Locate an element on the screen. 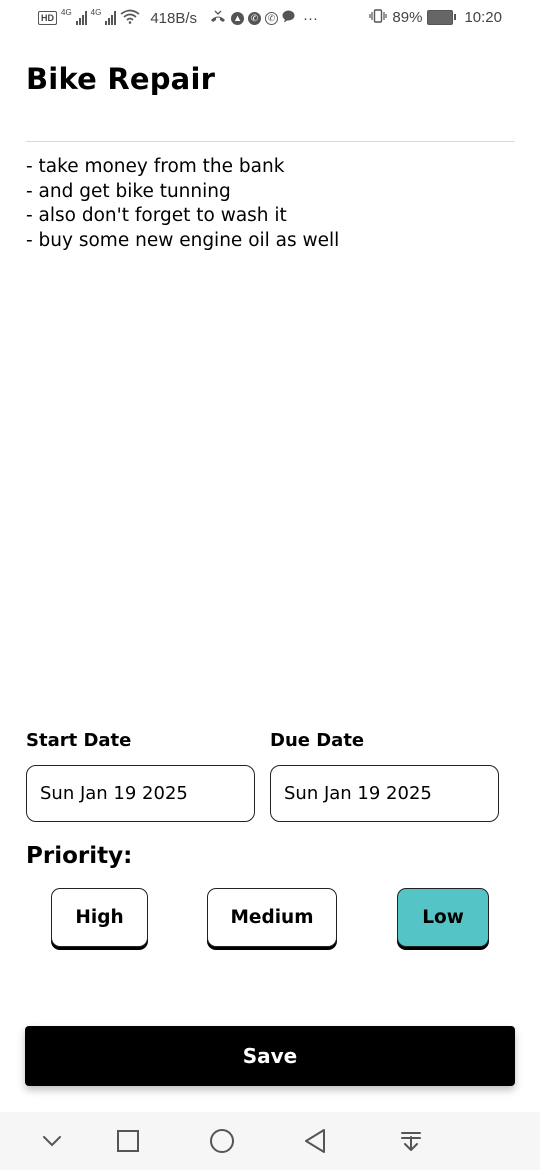 Image resolution: width=540 pixels, height=1170 pixels. priority-label: Priority: is located at coordinates (79, 856).